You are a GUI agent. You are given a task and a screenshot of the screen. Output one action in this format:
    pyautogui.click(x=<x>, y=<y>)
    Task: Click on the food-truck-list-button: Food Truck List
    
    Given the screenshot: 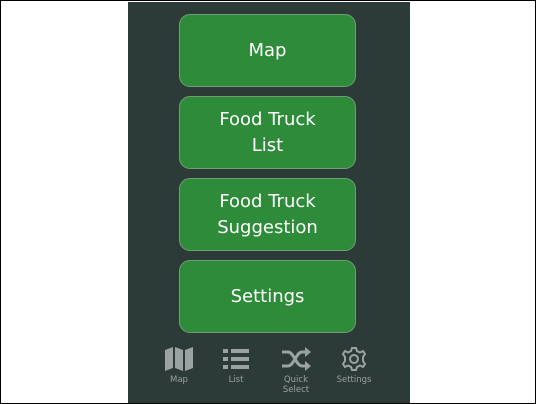 What is the action you would take?
    pyautogui.click(x=267, y=132)
    